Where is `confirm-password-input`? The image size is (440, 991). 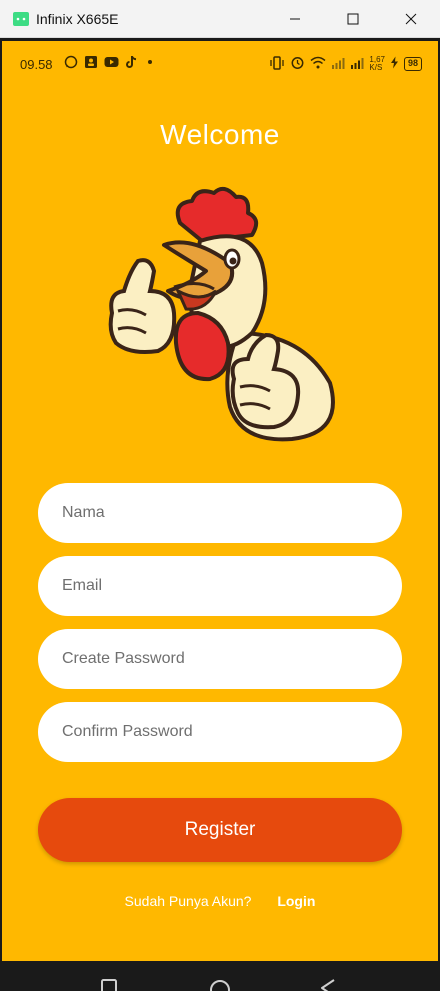
confirm-password-input is located at coordinates (232, 732).